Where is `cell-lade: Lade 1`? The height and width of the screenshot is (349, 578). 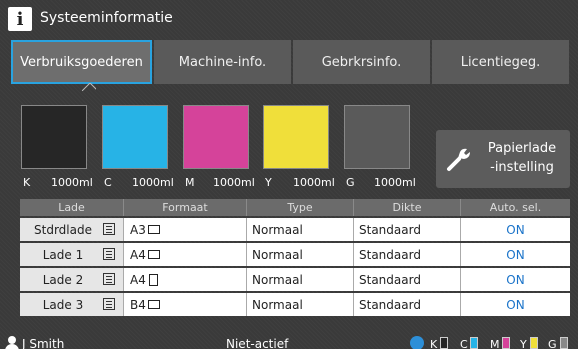
cell-lade: Lade 1 is located at coordinates (72, 254).